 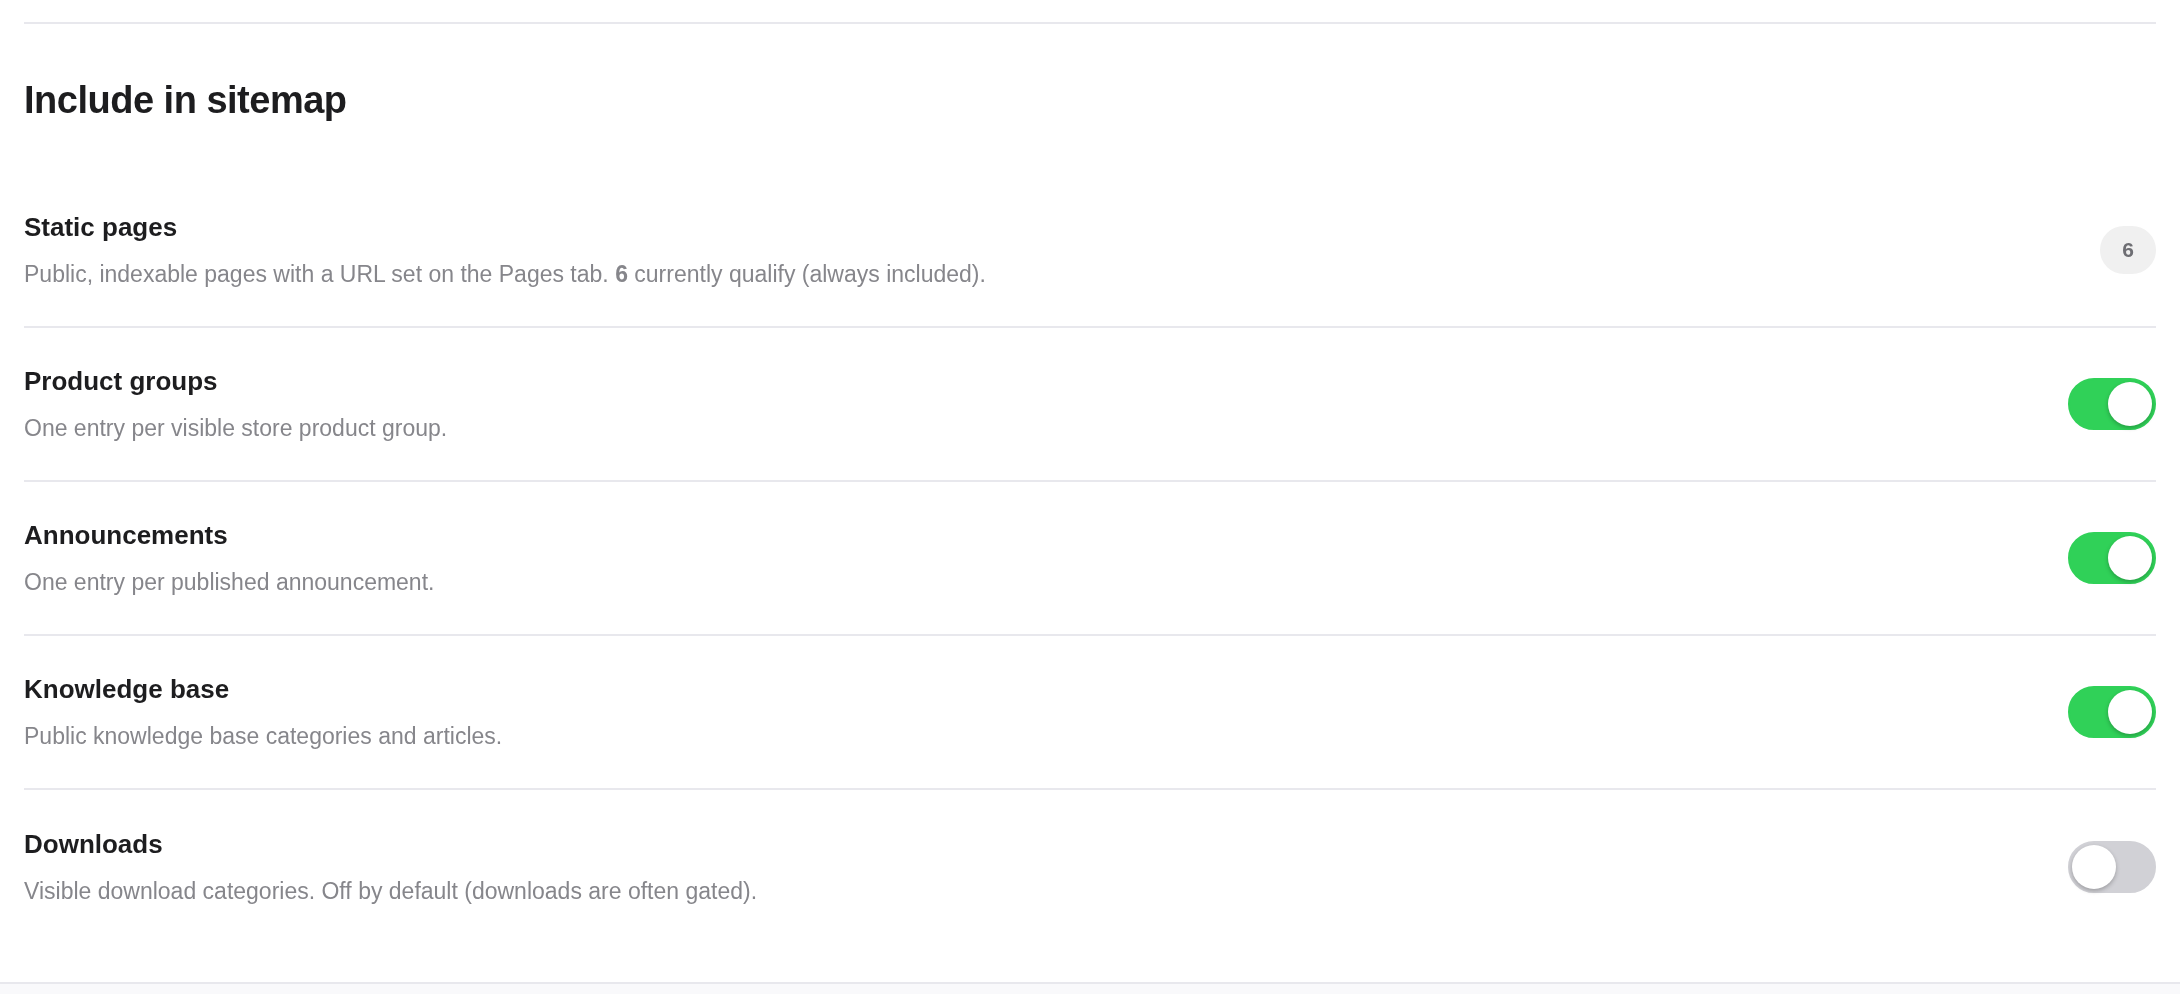 What do you see at coordinates (391, 892) in the screenshot?
I see `setting-description: Visible download categories. Off by default (downloads are often gated).` at bounding box center [391, 892].